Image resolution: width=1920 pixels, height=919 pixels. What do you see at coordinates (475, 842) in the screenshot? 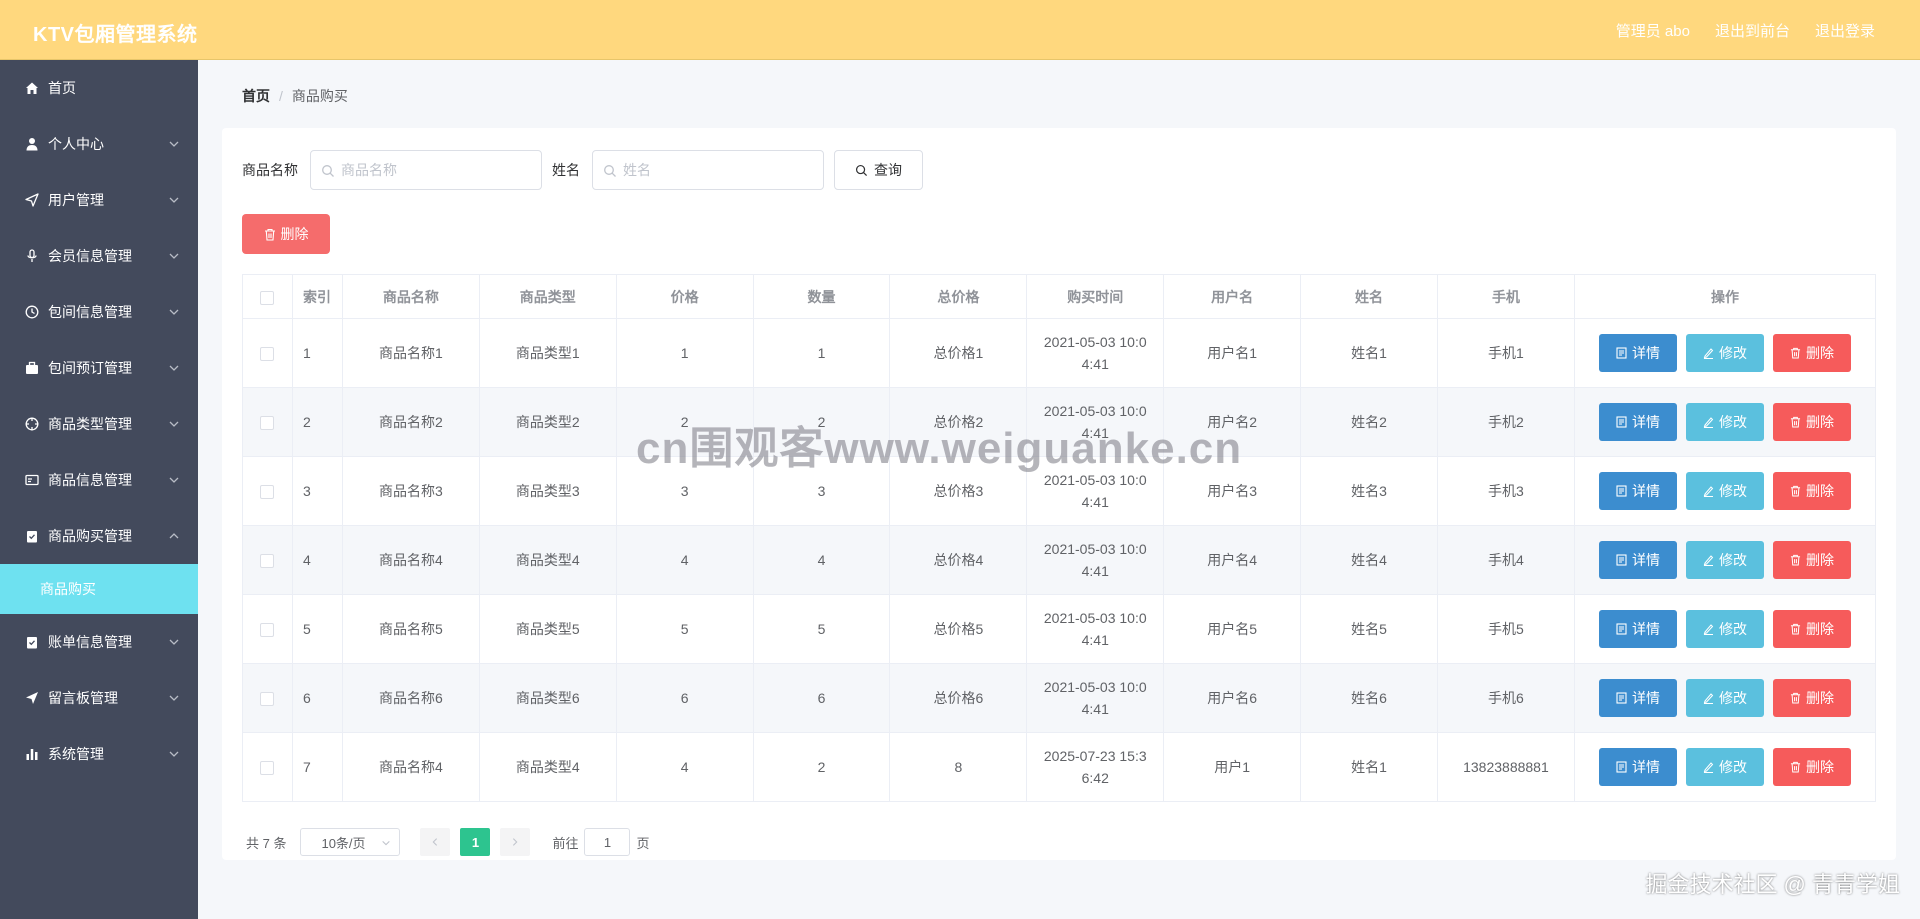
I see `page-number-current: 1` at bounding box center [475, 842].